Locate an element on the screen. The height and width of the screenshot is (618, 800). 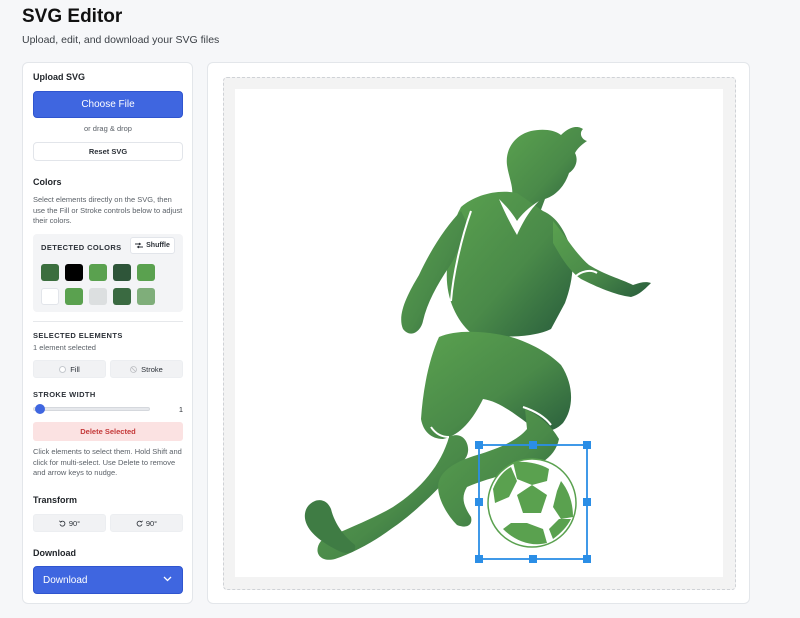
choose-file-button: Choose File is located at coordinates (108, 104).